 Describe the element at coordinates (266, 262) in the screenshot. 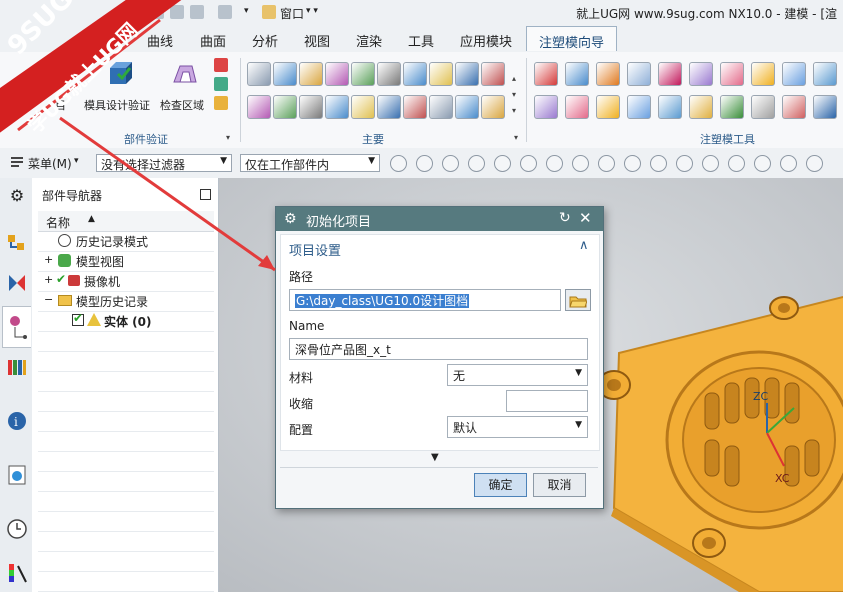

I see `arrow-head-icon` at that location.